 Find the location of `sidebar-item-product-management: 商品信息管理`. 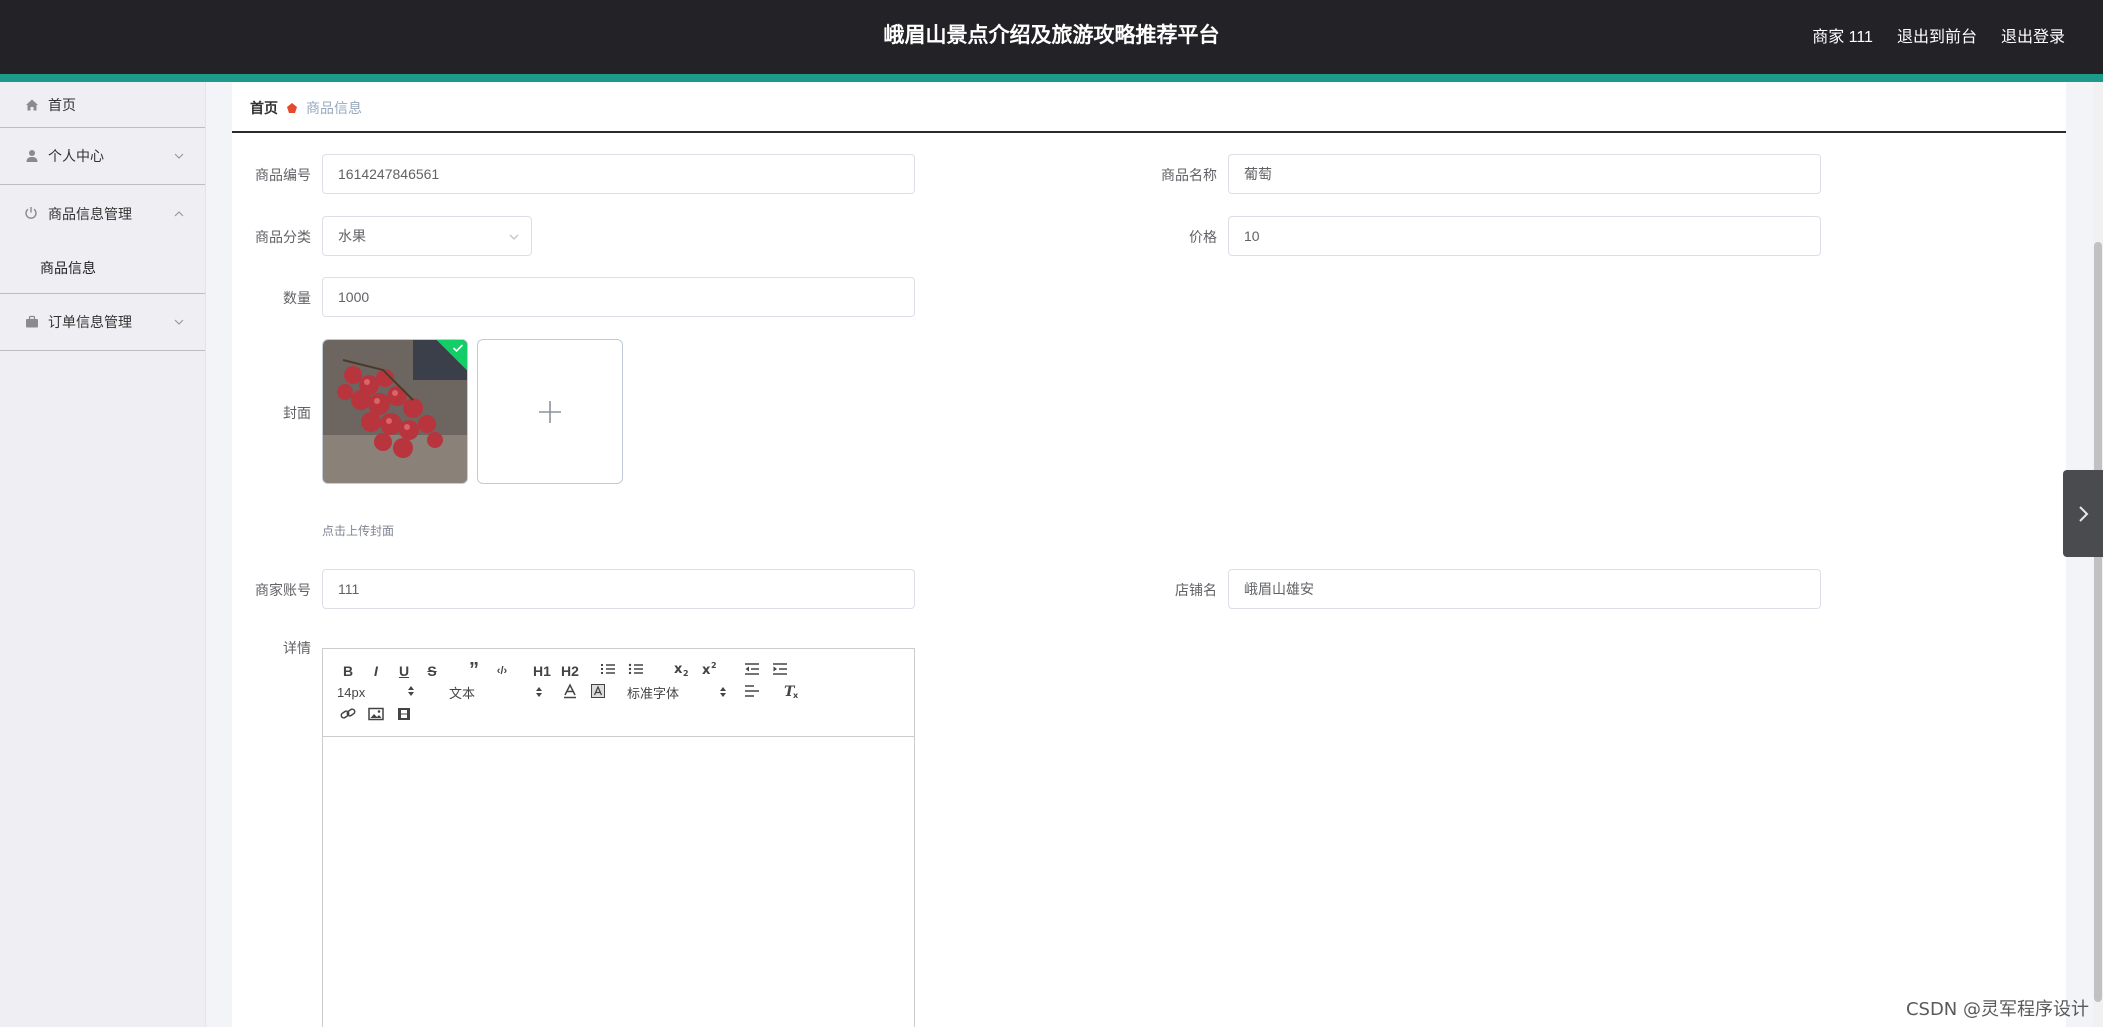

sidebar-item-product-management: 商品信息管理 is located at coordinates (102, 214).